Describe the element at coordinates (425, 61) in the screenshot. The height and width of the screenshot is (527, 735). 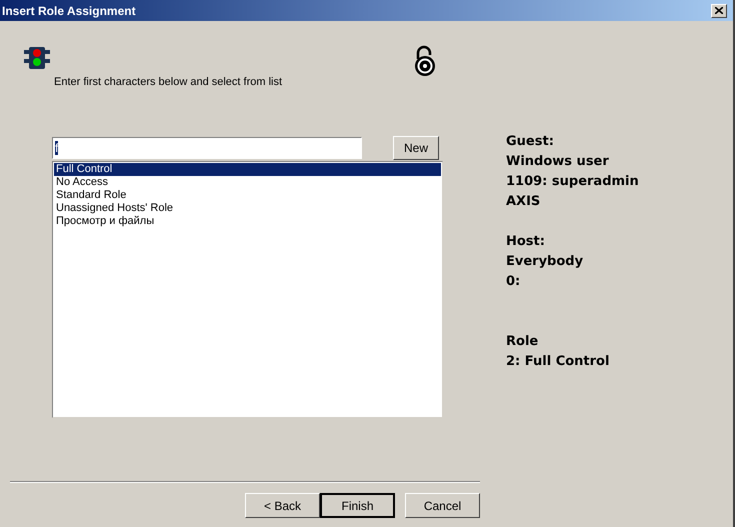
I see `padlock-icon` at that location.